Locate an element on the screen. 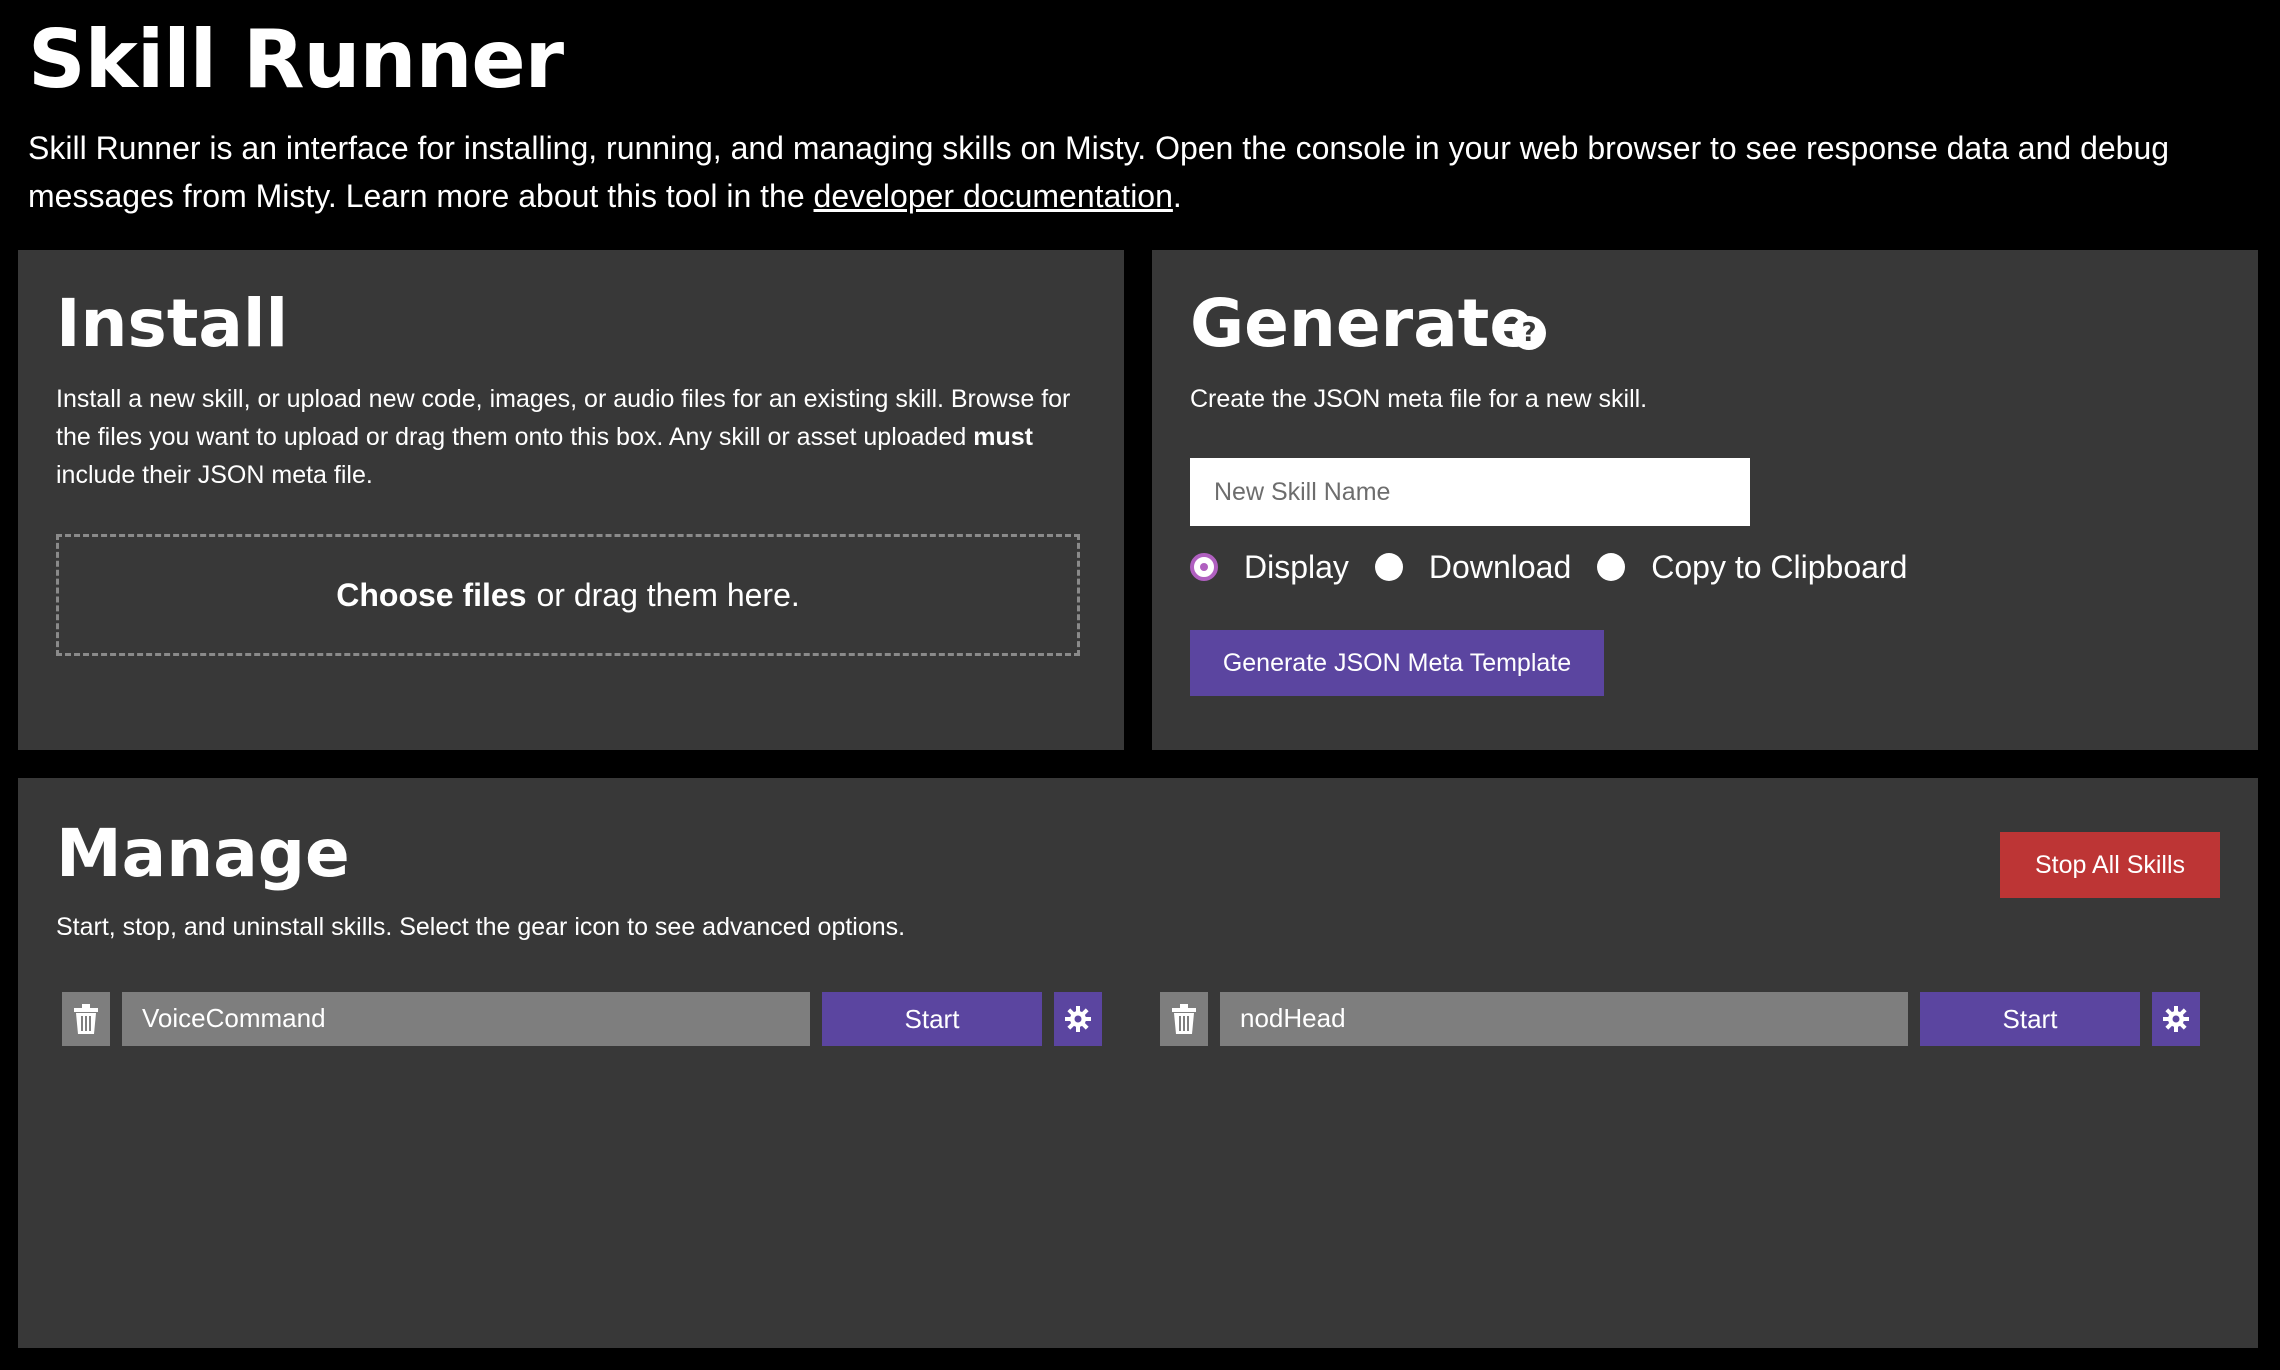  install-desc-part2: include their JSON meta file. is located at coordinates (214, 475).